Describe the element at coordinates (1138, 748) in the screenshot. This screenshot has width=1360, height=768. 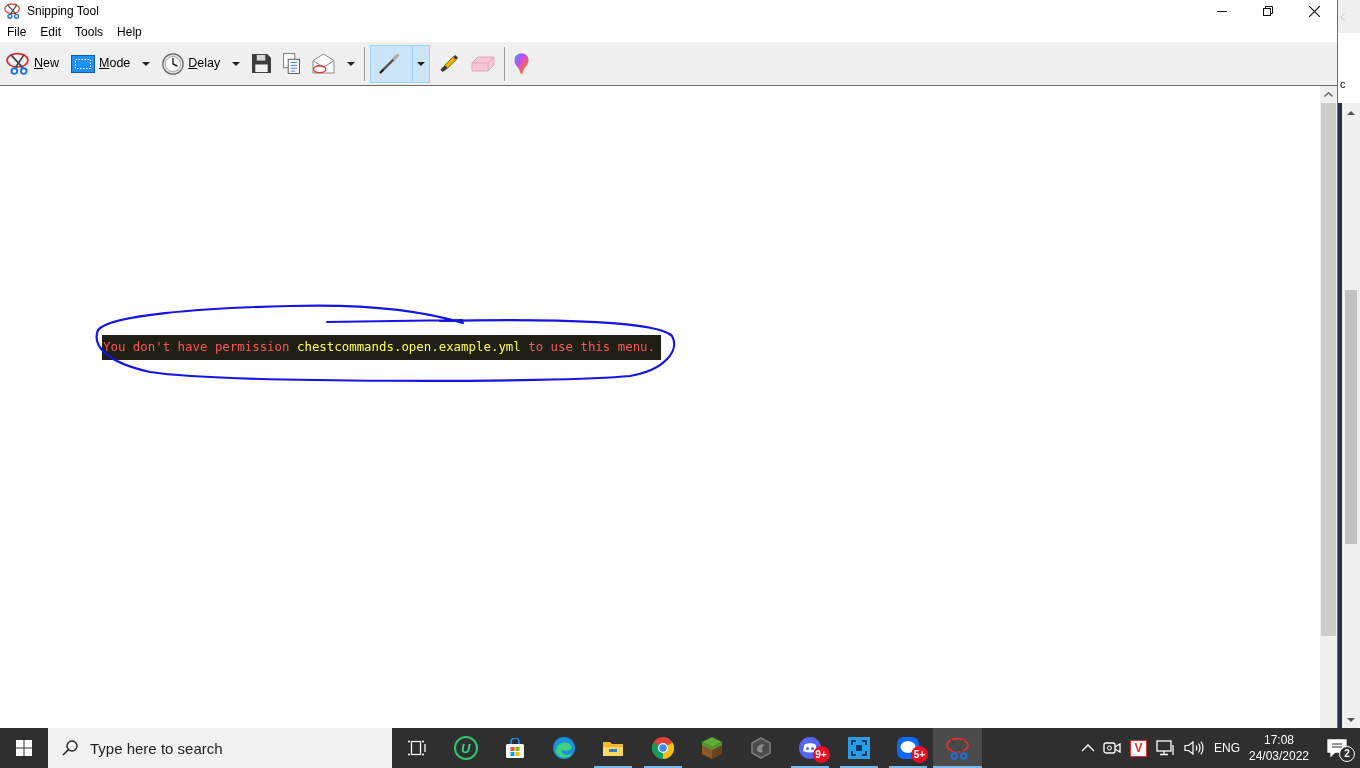
I see `letter-logo-icon: V` at that location.